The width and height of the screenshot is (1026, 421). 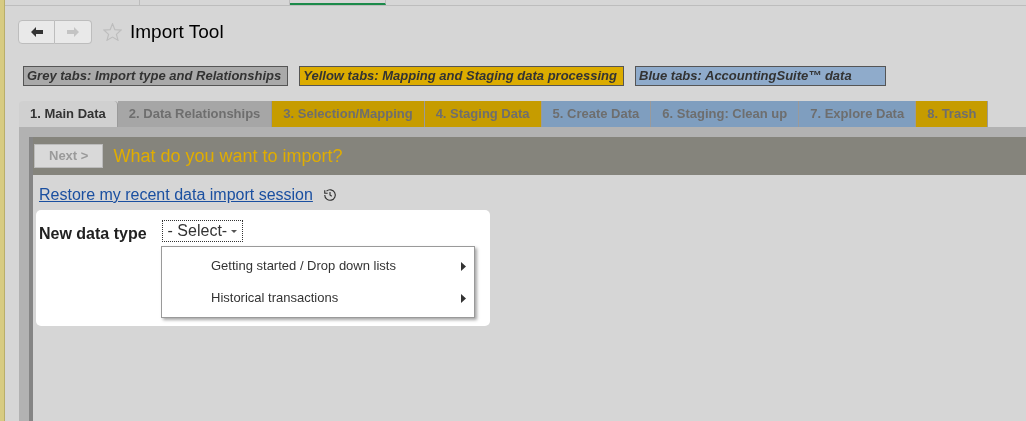 What do you see at coordinates (596, 114) in the screenshot?
I see `tab: 5. Create Data` at bounding box center [596, 114].